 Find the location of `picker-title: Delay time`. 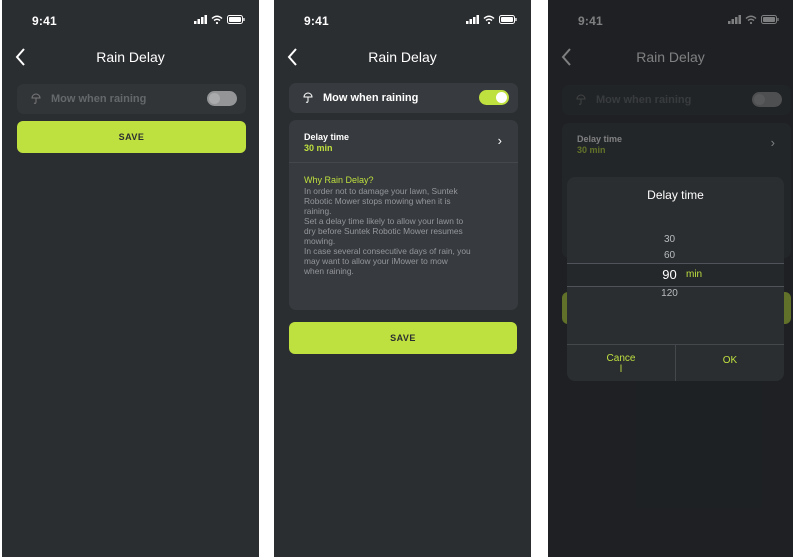

picker-title: Delay time is located at coordinates (675, 195).